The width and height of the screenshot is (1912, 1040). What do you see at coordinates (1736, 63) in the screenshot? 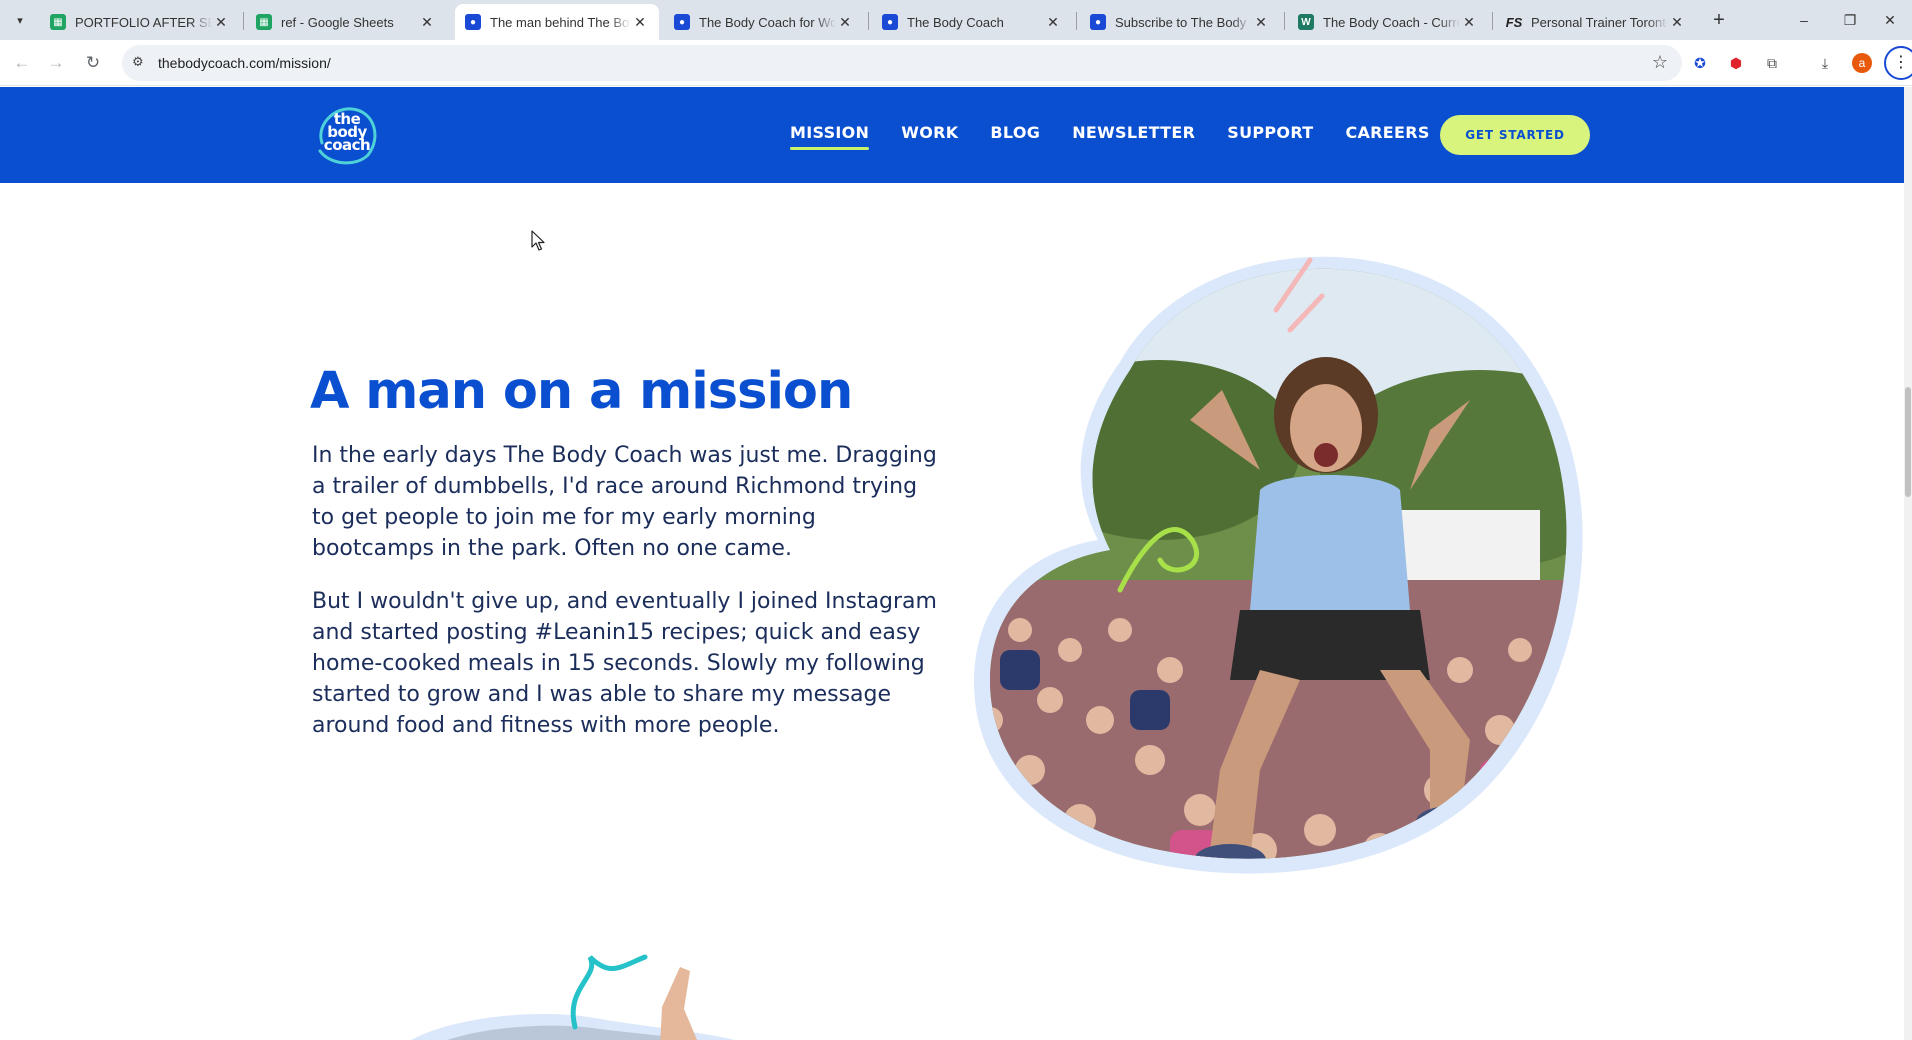
I see `shield-extension-icon: ⬢` at bounding box center [1736, 63].